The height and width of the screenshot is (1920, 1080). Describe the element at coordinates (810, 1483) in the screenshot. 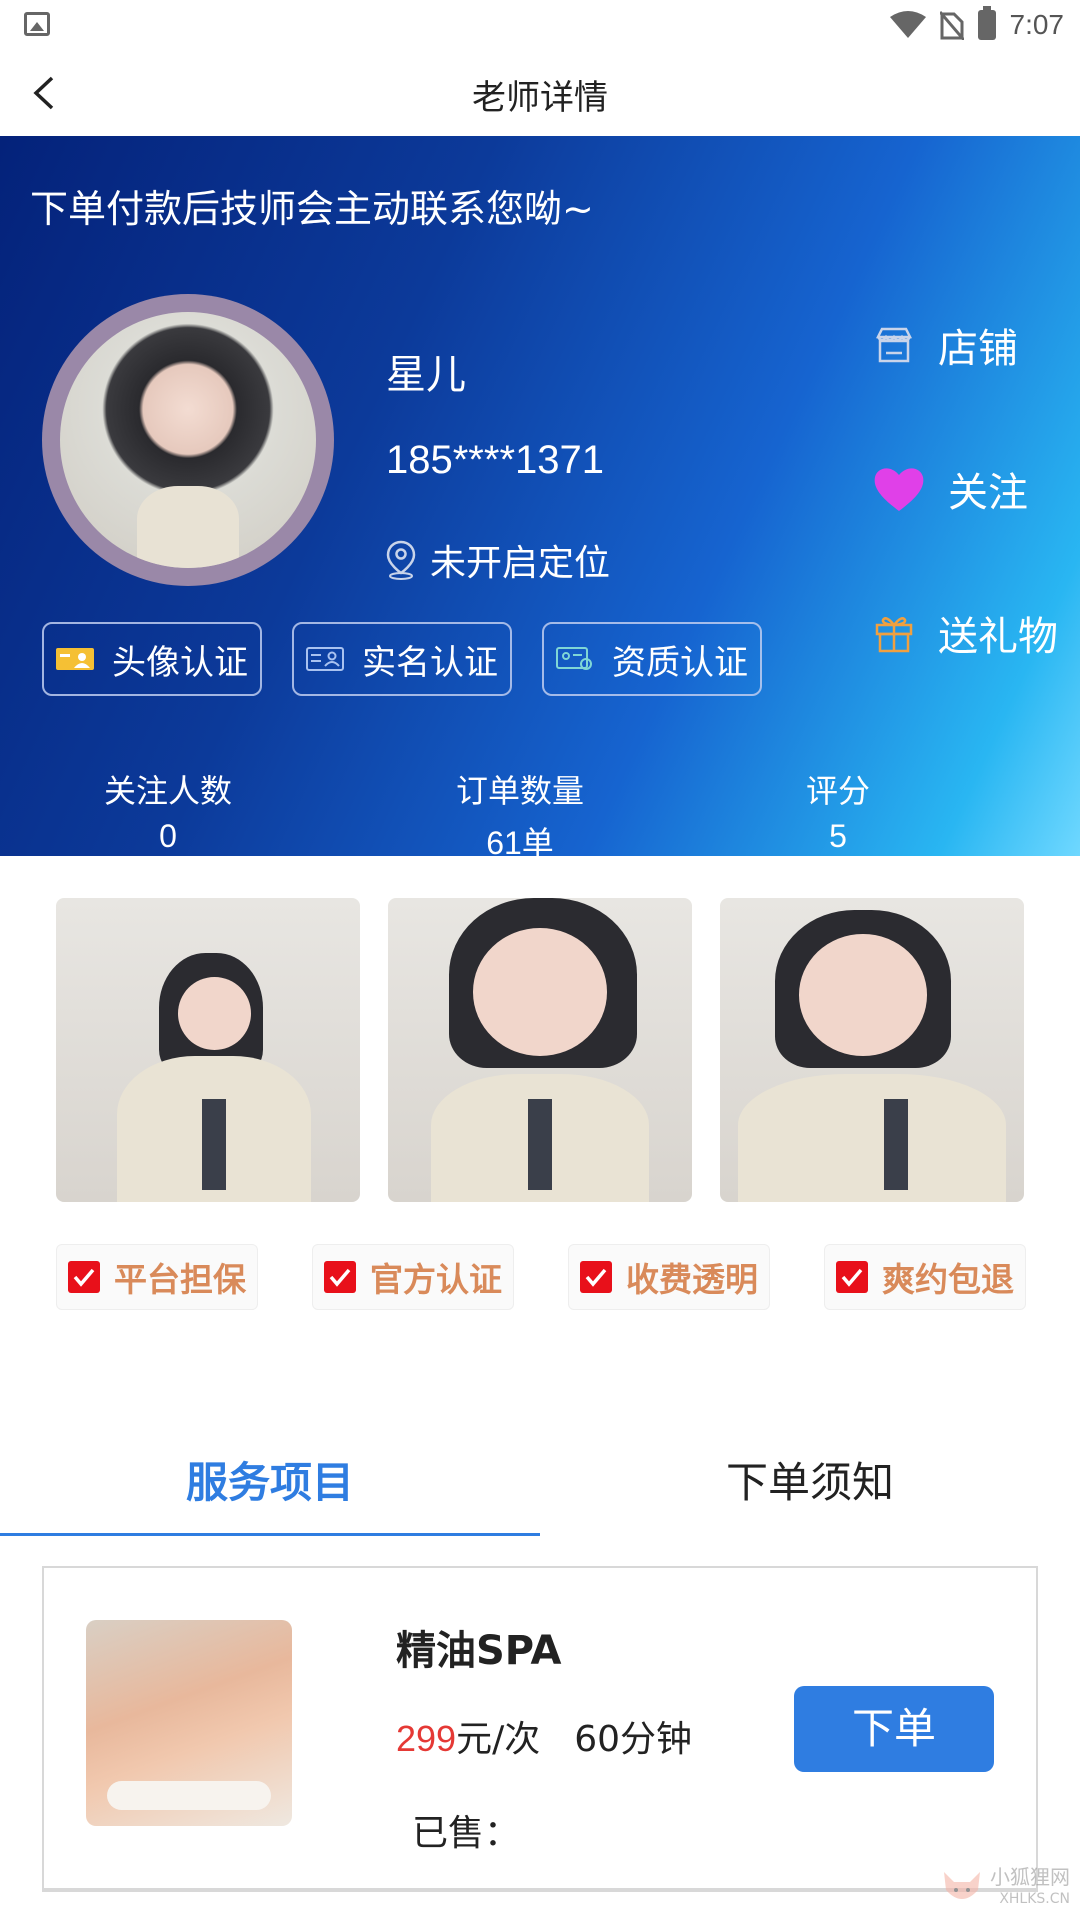

I see `tab-order-notice: 下单须知` at that location.